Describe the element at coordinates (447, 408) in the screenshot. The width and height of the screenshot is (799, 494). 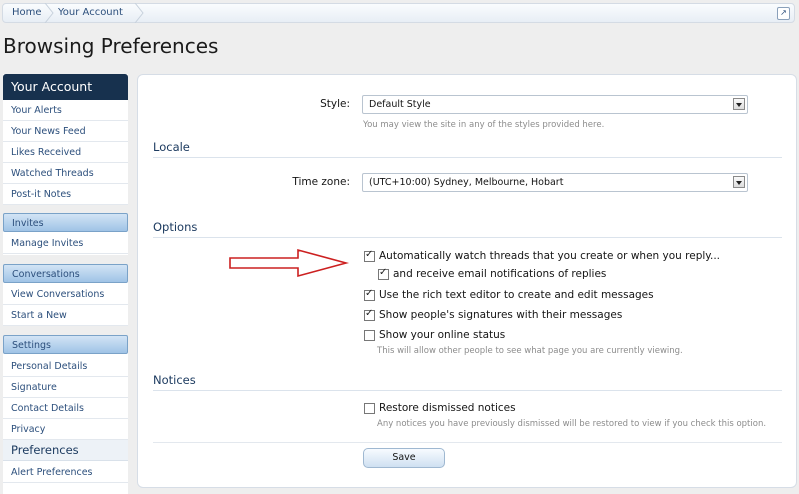
I see `restore-notices-label: Restore dismissed notices` at that location.